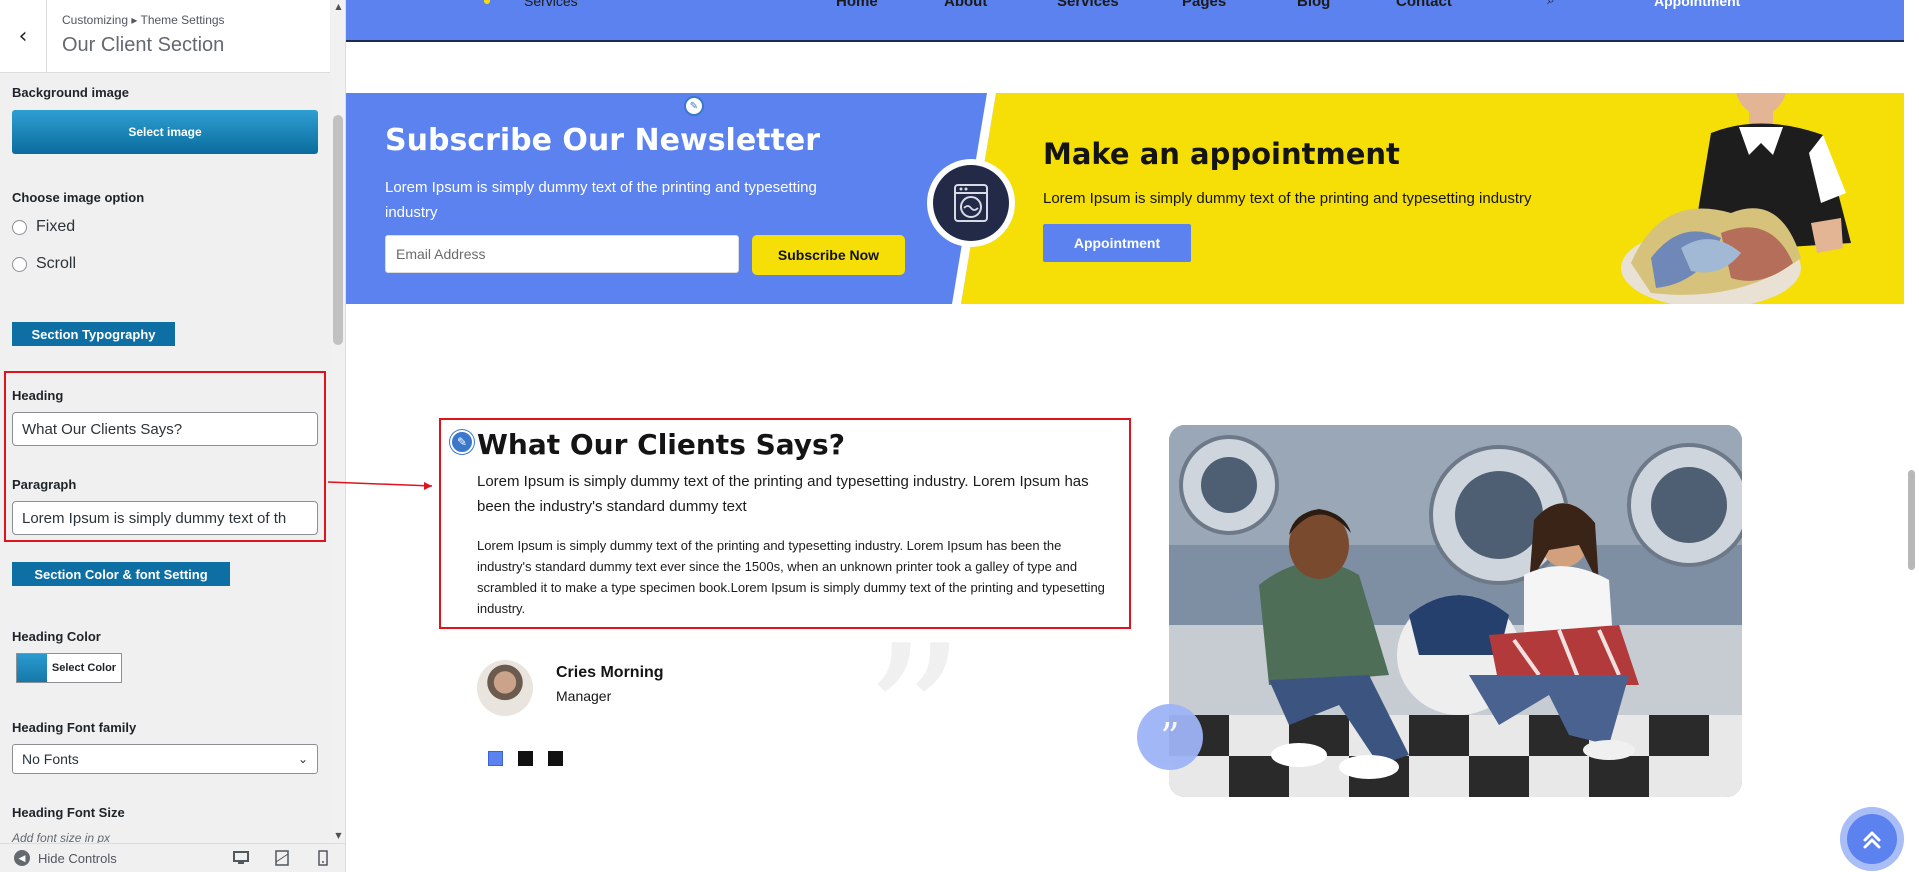 This screenshot has height=872, width=1919. What do you see at coordinates (78, 197) in the screenshot?
I see `image-option-label: Choose image option` at bounding box center [78, 197].